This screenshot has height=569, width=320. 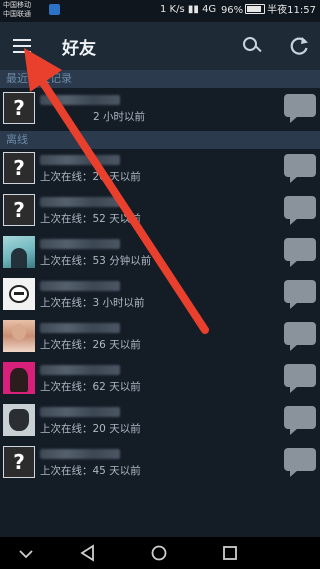 I want to click on system-nav-bar, so click(x=160, y=553).